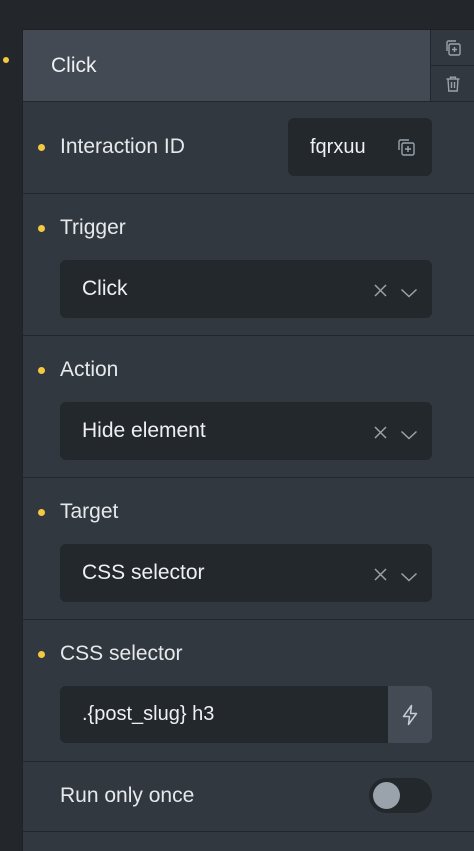 The height and width of the screenshot is (851, 474). I want to click on open-action-button, so click(409, 435).